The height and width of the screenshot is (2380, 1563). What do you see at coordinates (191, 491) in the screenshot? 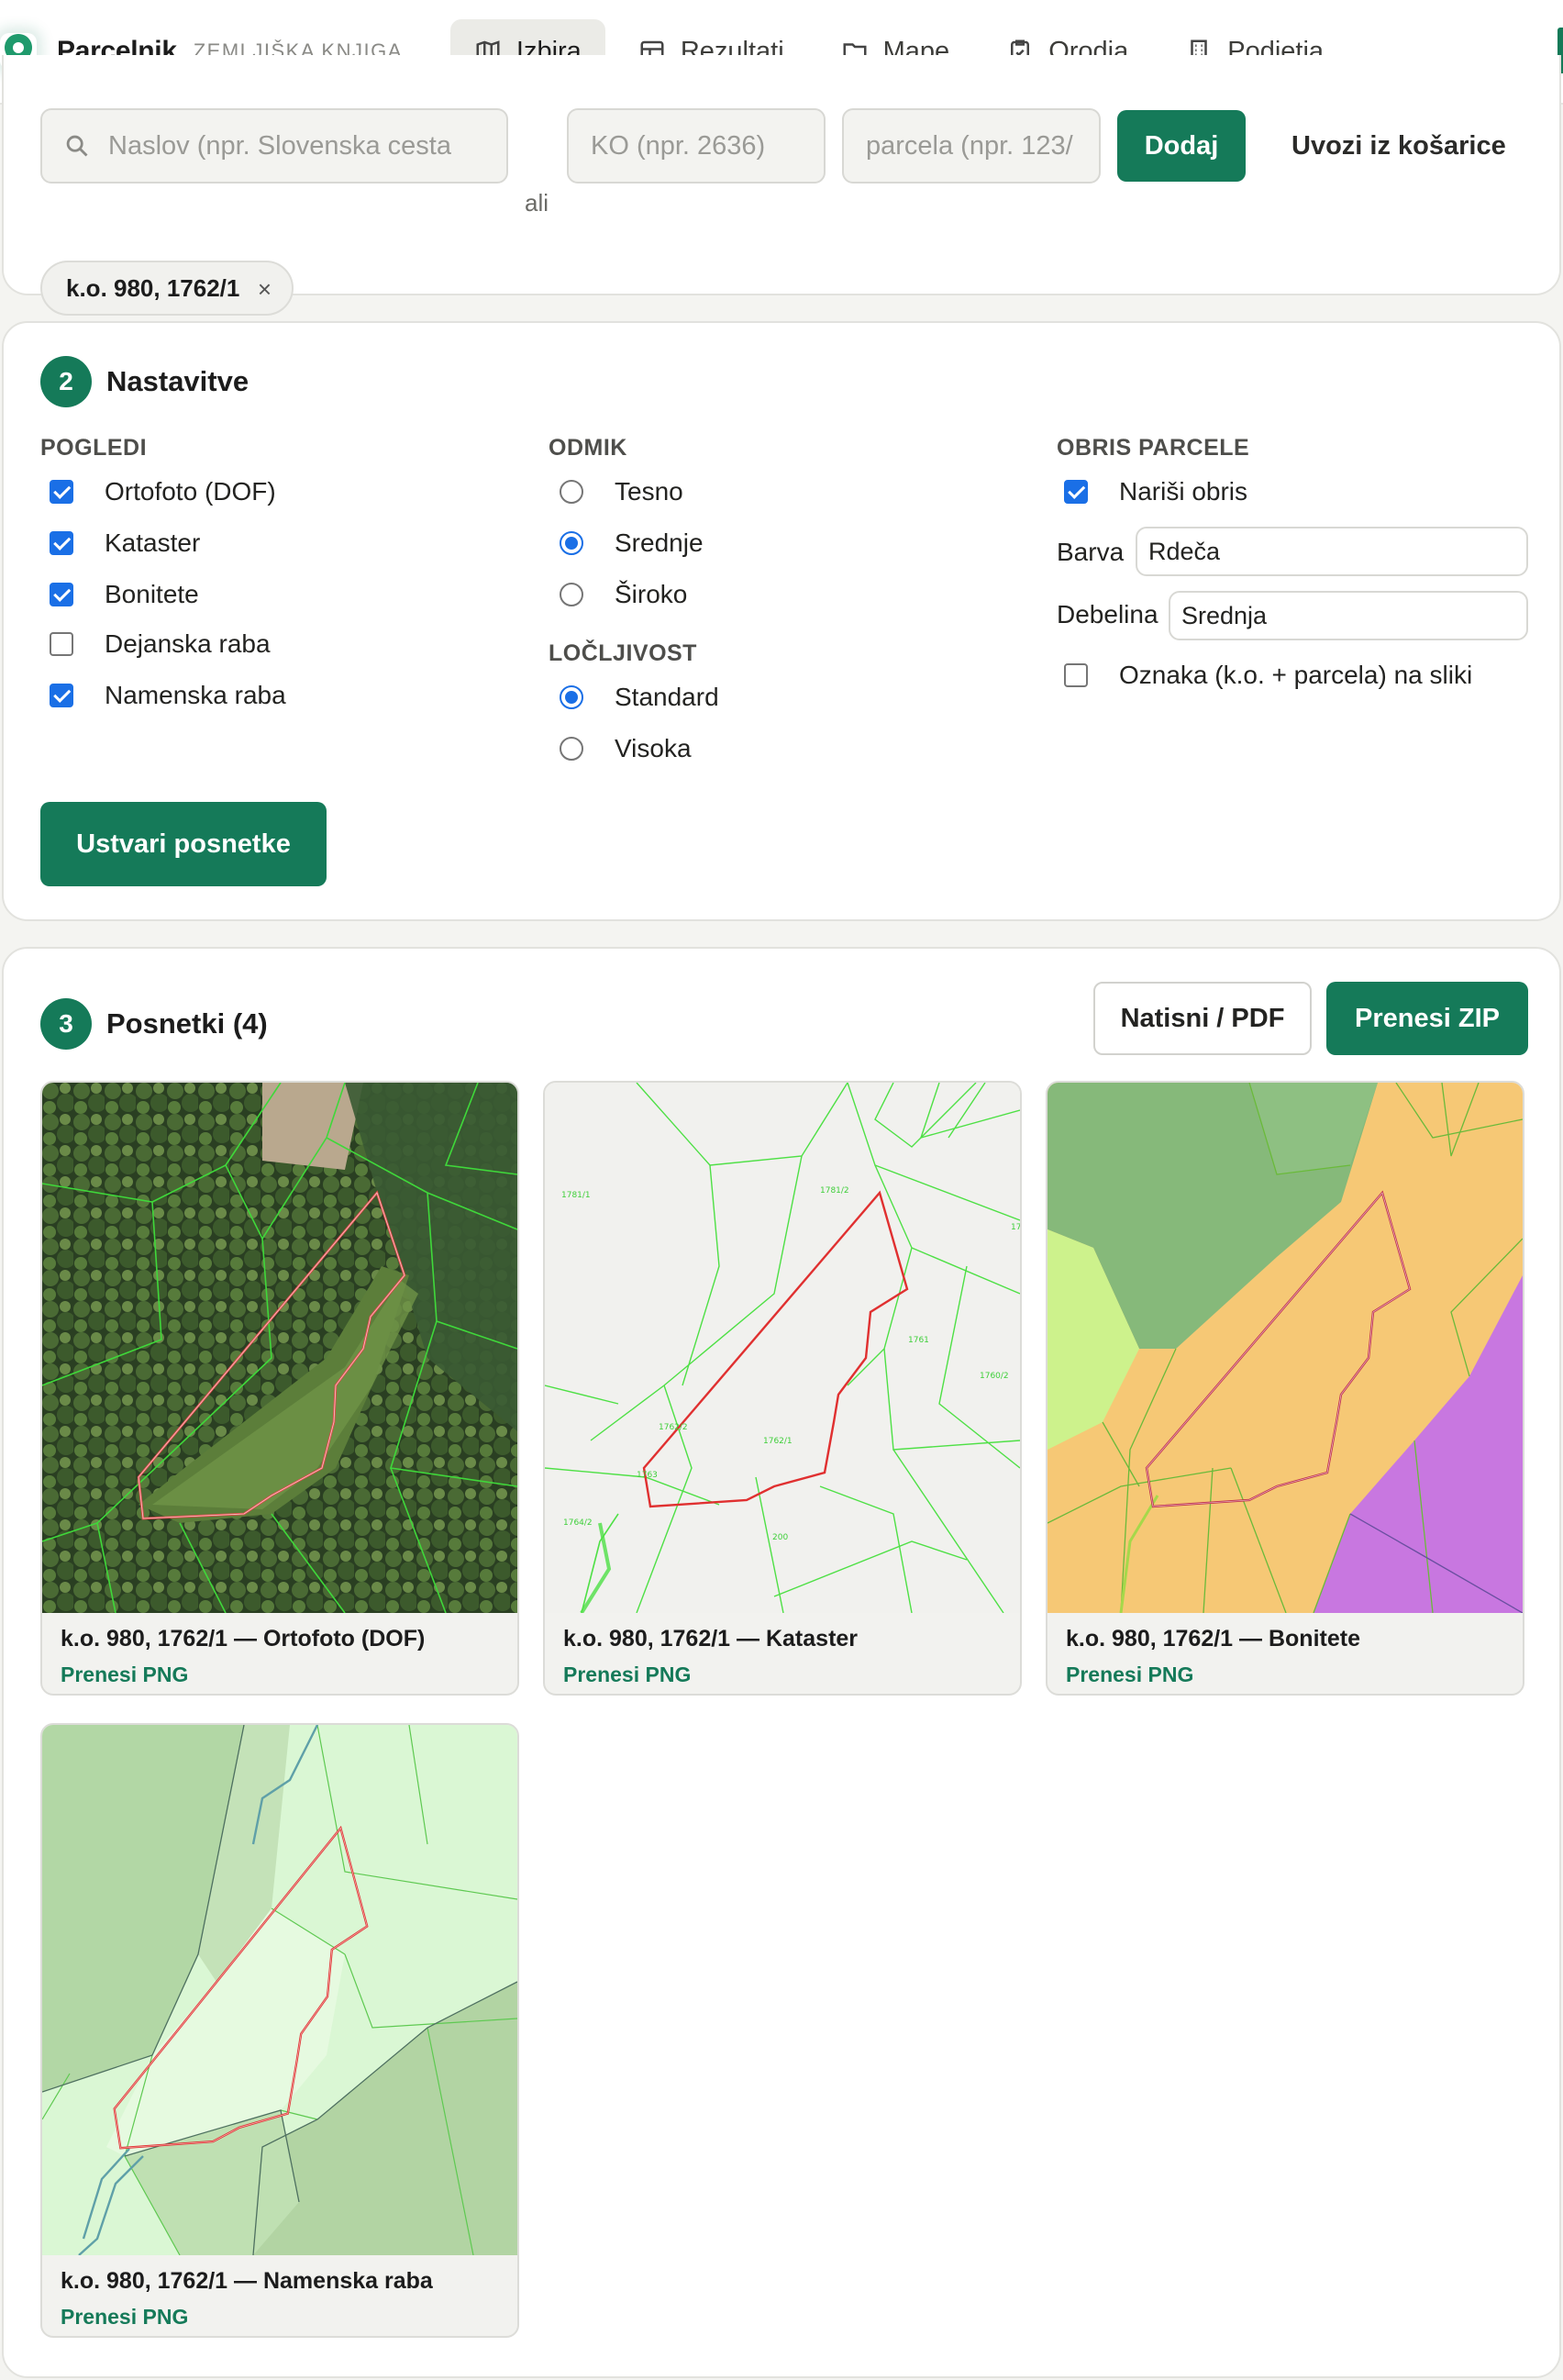
I see `option-label: Ortofoto (DOF)` at bounding box center [191, 491].